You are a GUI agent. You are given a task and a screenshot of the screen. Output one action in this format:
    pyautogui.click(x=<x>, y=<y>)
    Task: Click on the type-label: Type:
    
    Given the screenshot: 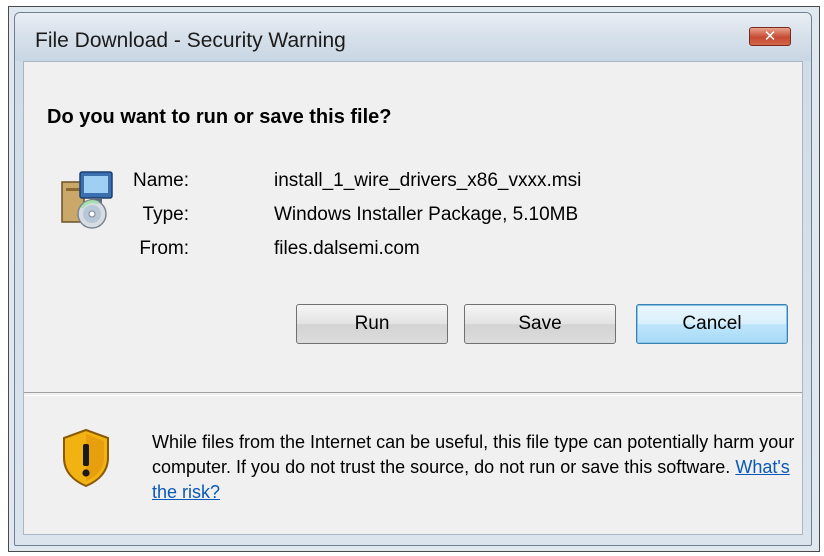 What is the action you would take?
    pyautogui.click(x=165, y=214)
    